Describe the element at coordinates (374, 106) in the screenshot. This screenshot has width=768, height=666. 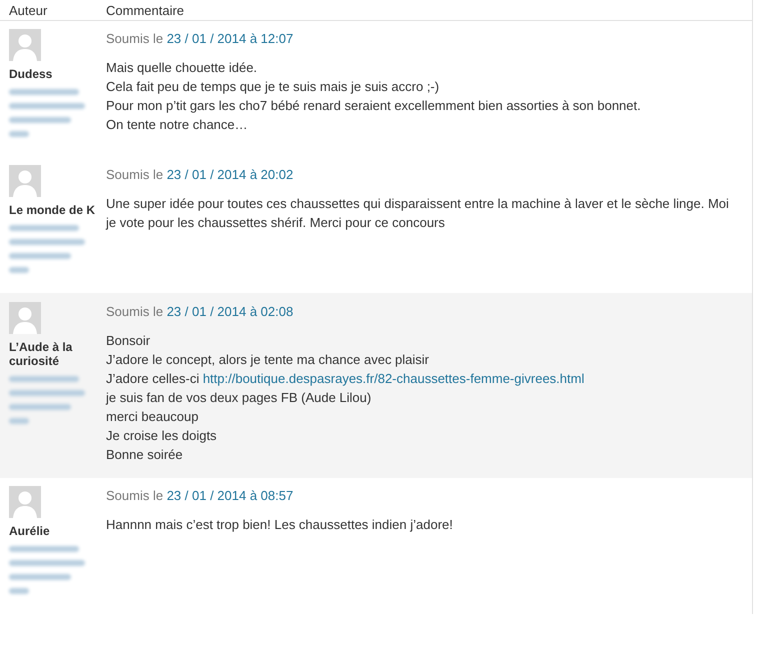
I see `comment-text: Pour mon p’tit gars les cho7 bébé renard seraient excellemment bien assorties à son bonnet.` at that location.